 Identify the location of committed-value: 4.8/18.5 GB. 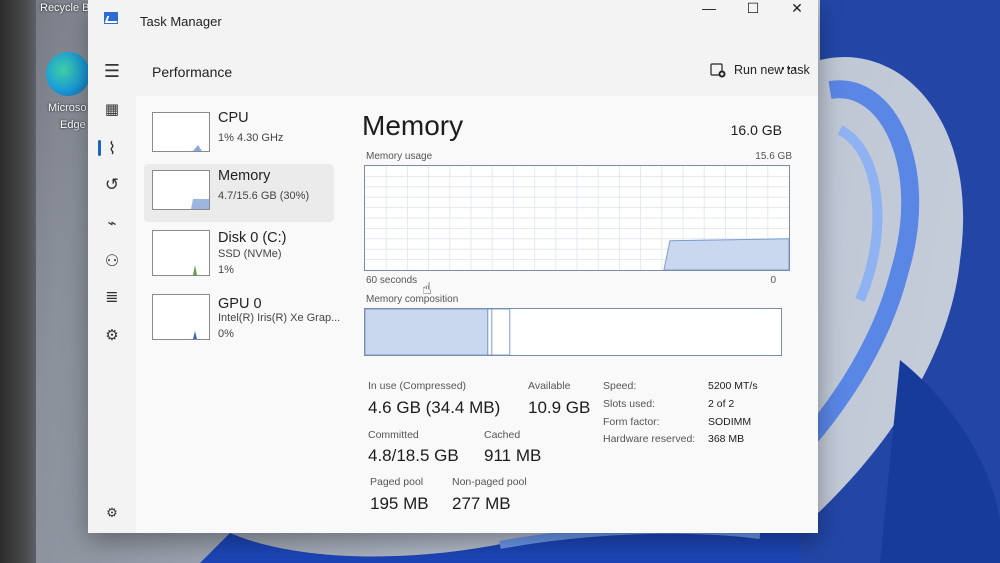
(413, 455).